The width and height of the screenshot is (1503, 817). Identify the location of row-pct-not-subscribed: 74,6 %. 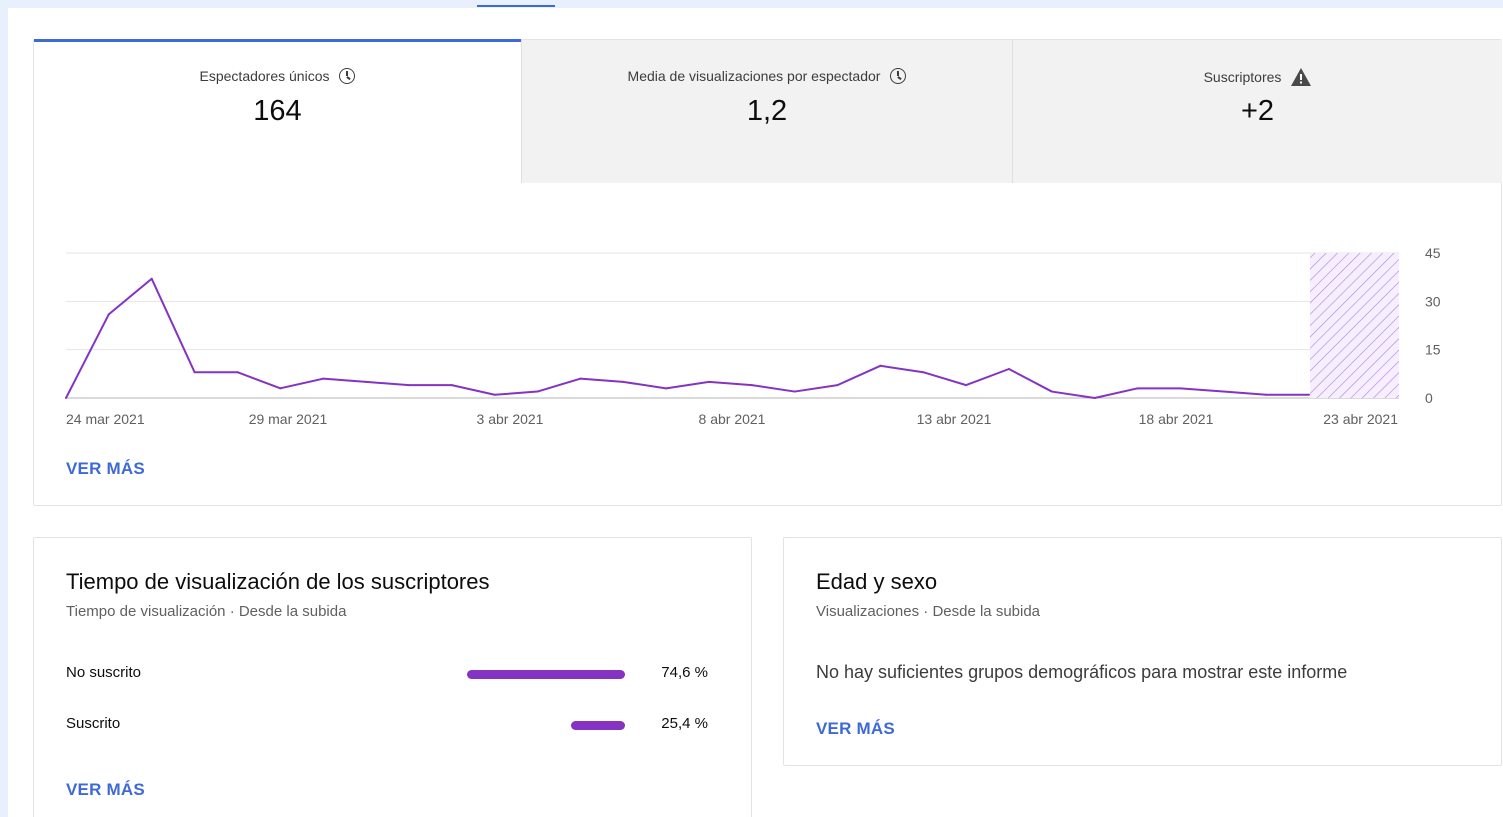
(684, 672).